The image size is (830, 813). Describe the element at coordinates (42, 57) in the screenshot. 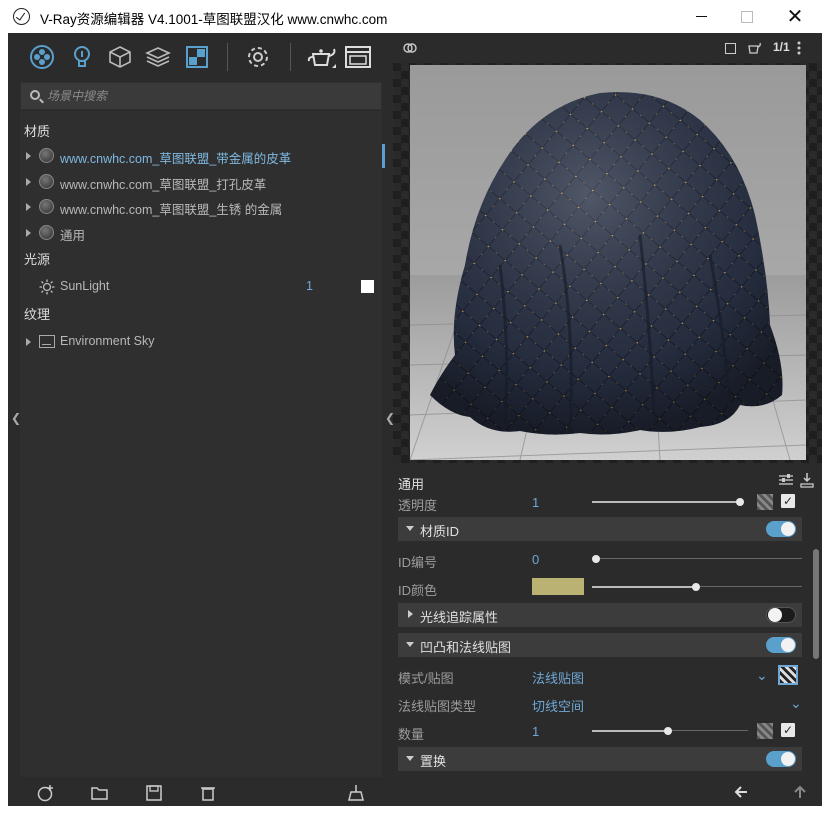

I see `materials-icon` at that location.